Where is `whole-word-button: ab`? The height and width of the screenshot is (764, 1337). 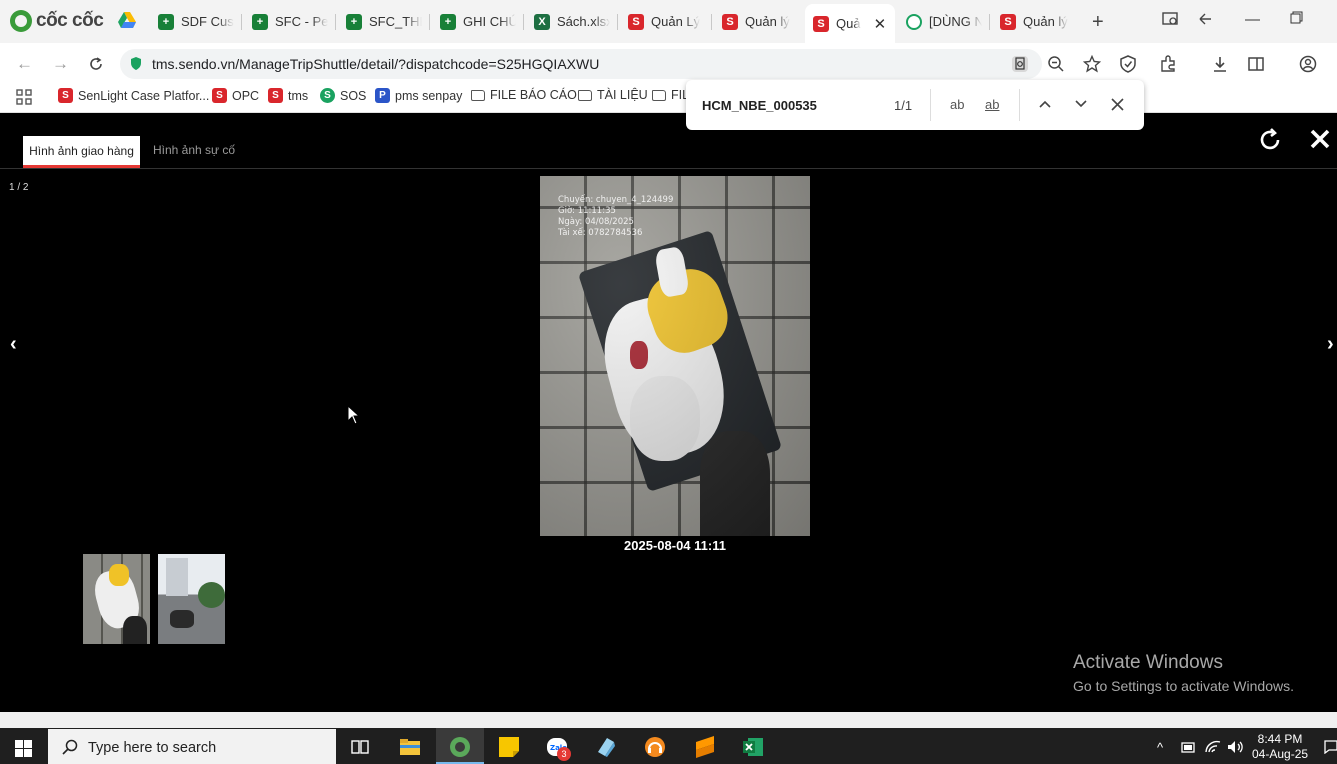
whole-word-button: ab is located at coordinates (992, 104).